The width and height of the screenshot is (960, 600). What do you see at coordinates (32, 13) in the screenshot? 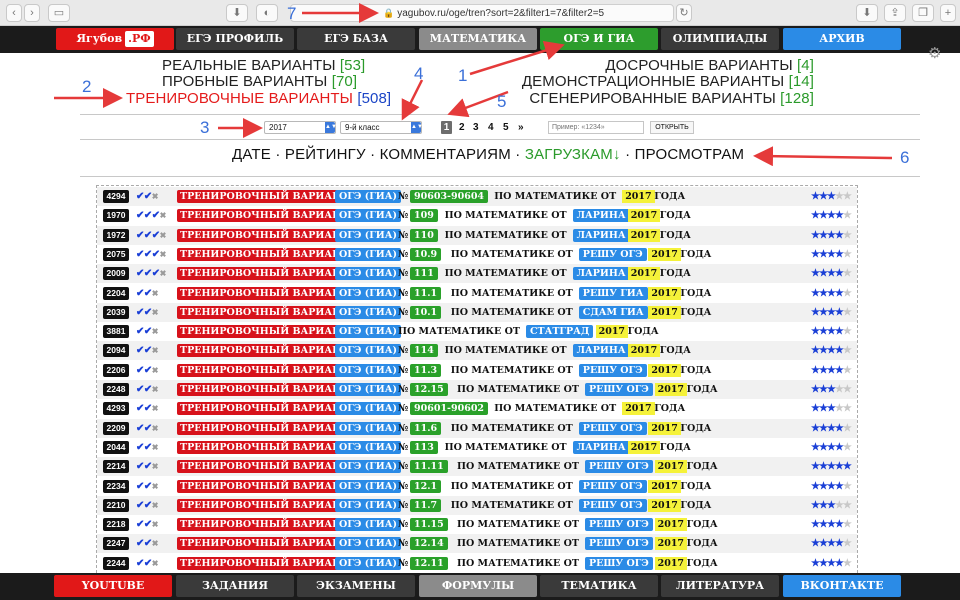
I see `forward-button: ›` at bounding box center [32, 13].